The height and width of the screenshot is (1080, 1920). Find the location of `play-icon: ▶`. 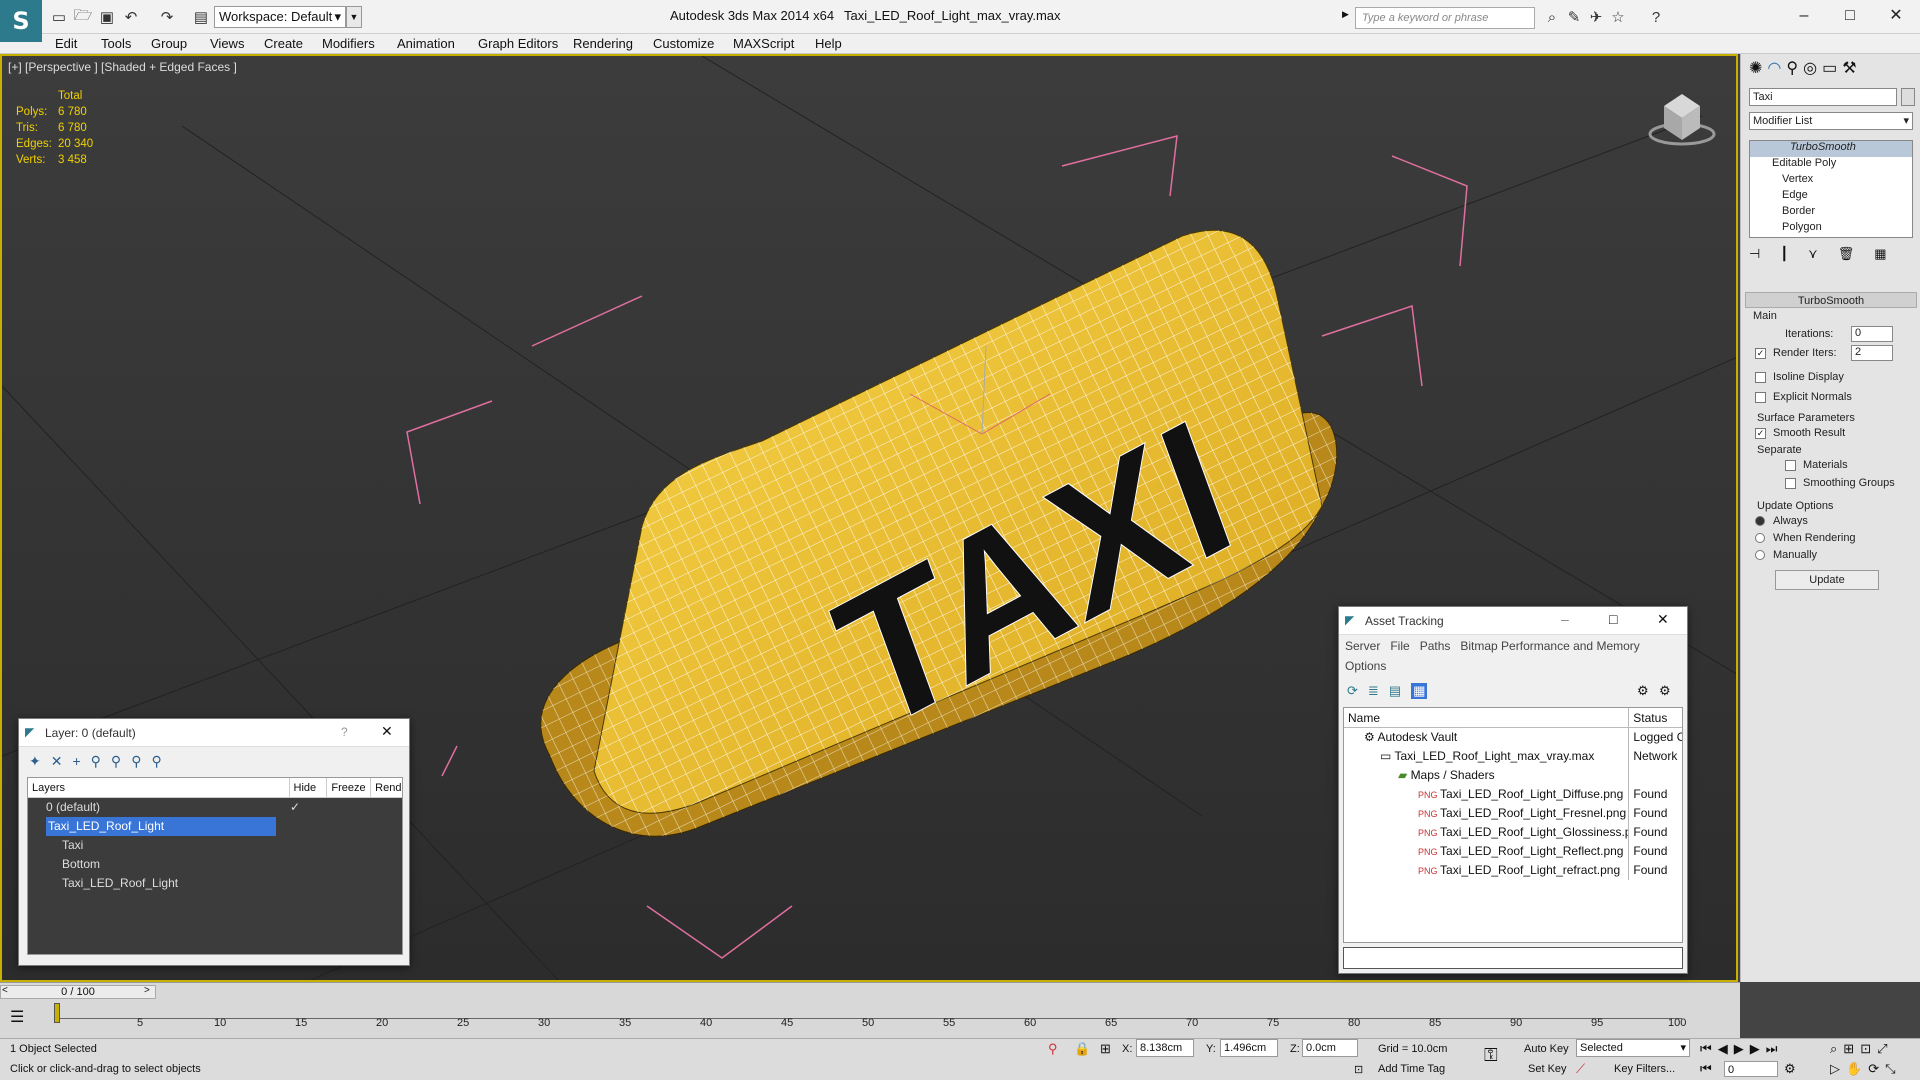

play-icon: ▶ is located at coordinates (1739, 1049).